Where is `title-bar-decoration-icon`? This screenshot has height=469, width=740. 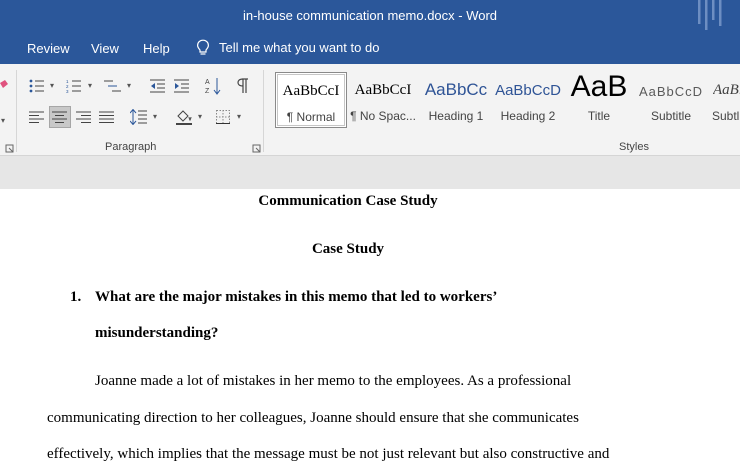
title-bar-decoration-icon is located at coordinates (710, 15).